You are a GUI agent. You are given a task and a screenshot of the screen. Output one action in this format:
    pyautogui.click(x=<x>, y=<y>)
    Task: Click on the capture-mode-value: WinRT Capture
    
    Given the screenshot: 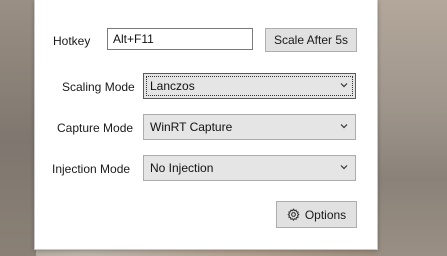 What is the action you would take?
    pyautogui.click(x=191, y=127)
    